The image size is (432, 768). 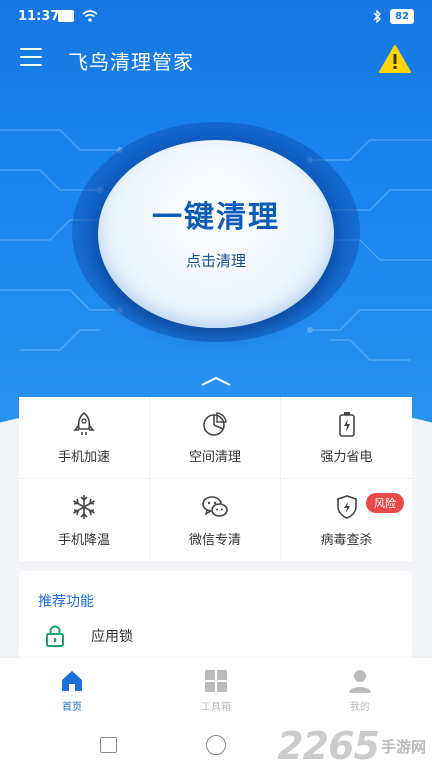 I want to click on recommend-item-app-lock: 应用锁, so click(x=88, y=636).